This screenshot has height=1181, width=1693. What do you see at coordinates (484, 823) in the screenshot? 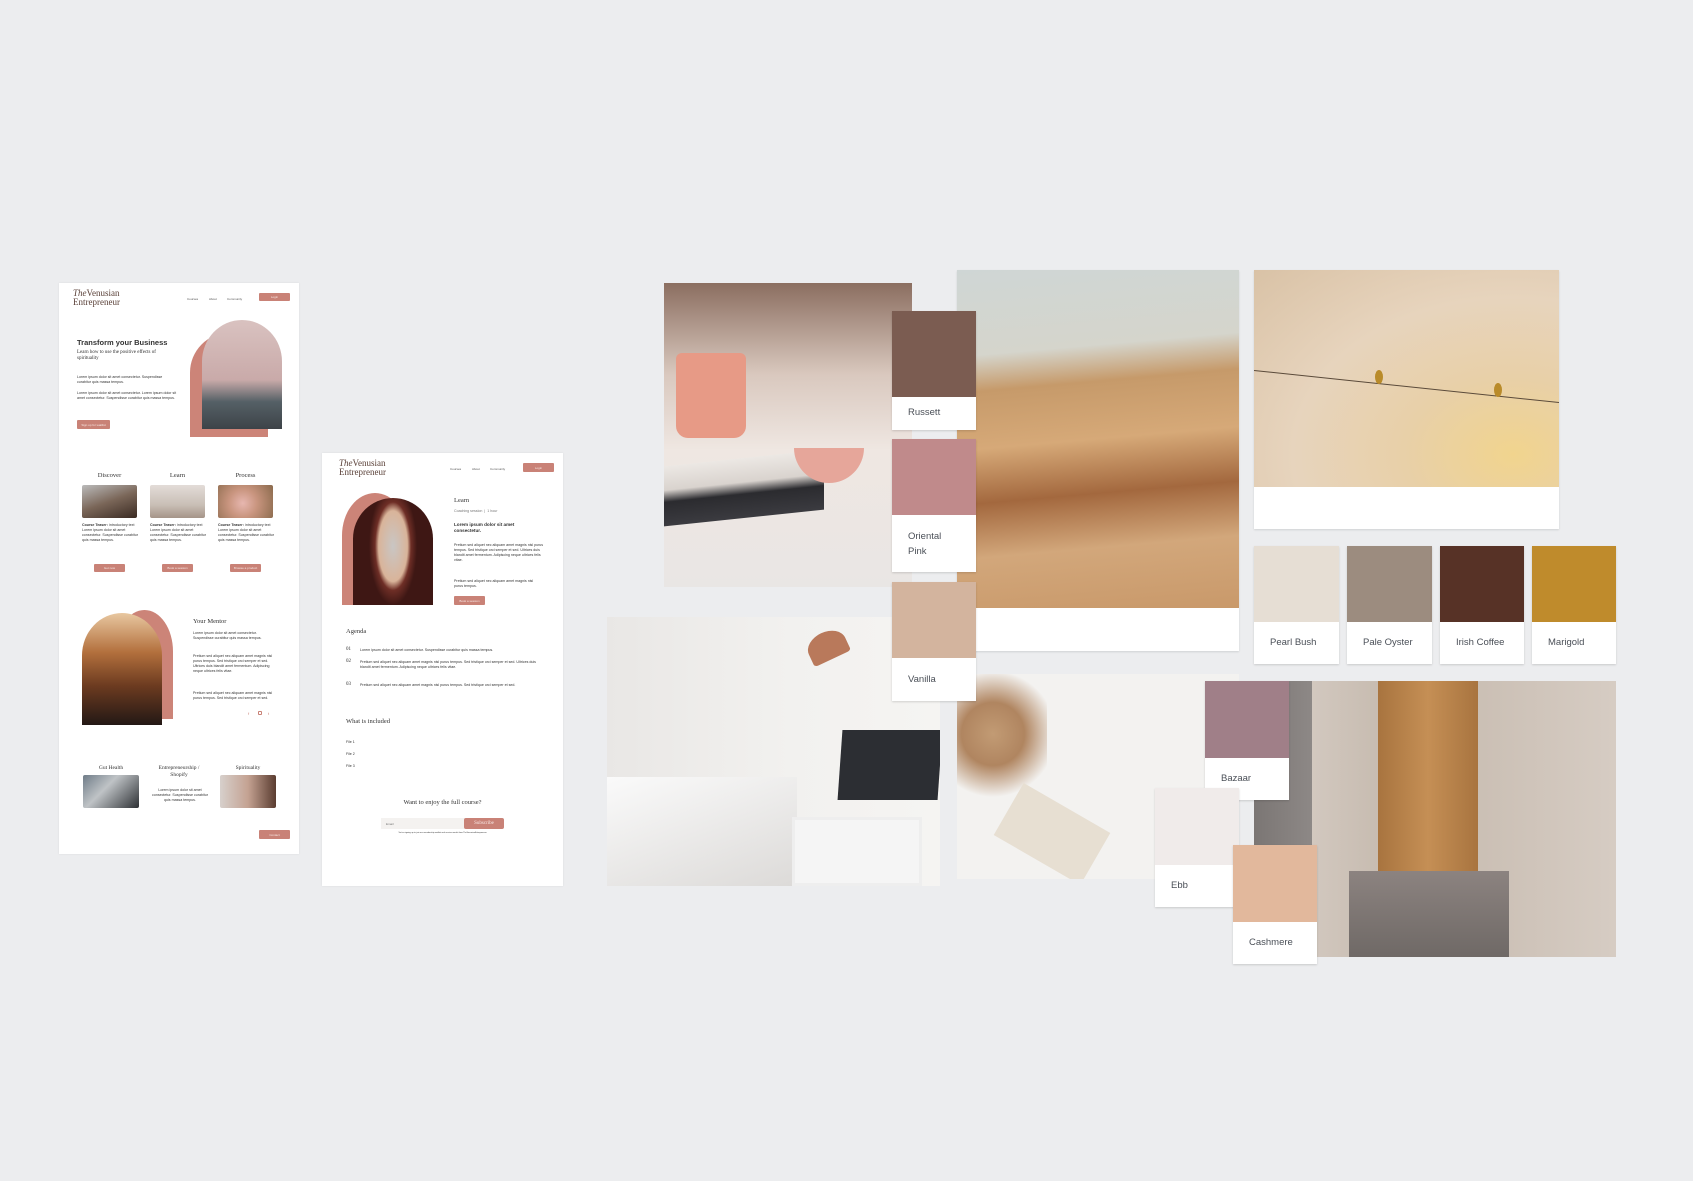
I see `subscribe-button: Subscribe` at bounding box center [484, 823].